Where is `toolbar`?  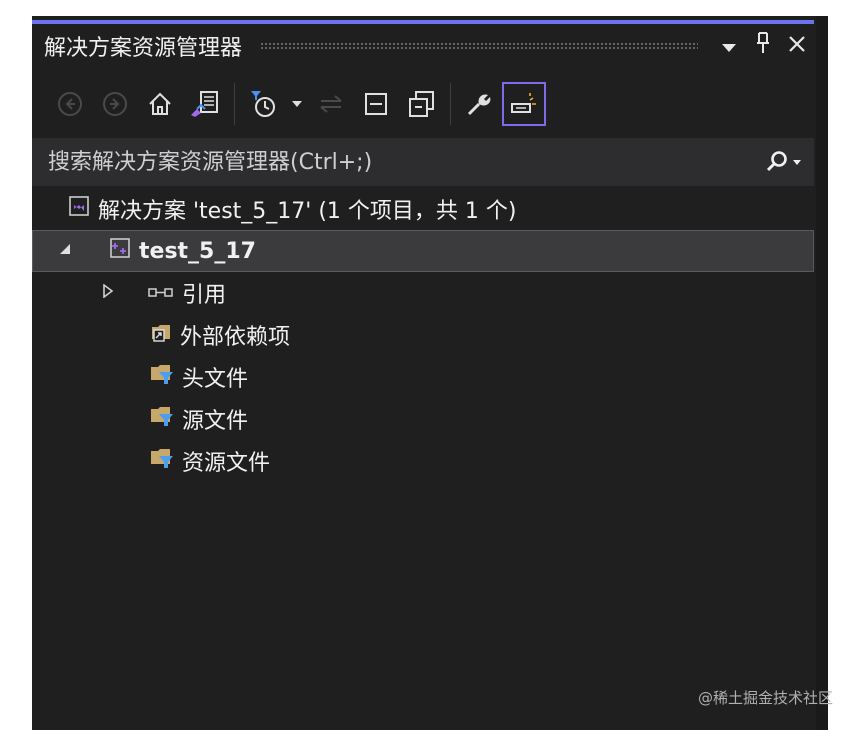 toolbar is located at coordinates (423, 104).